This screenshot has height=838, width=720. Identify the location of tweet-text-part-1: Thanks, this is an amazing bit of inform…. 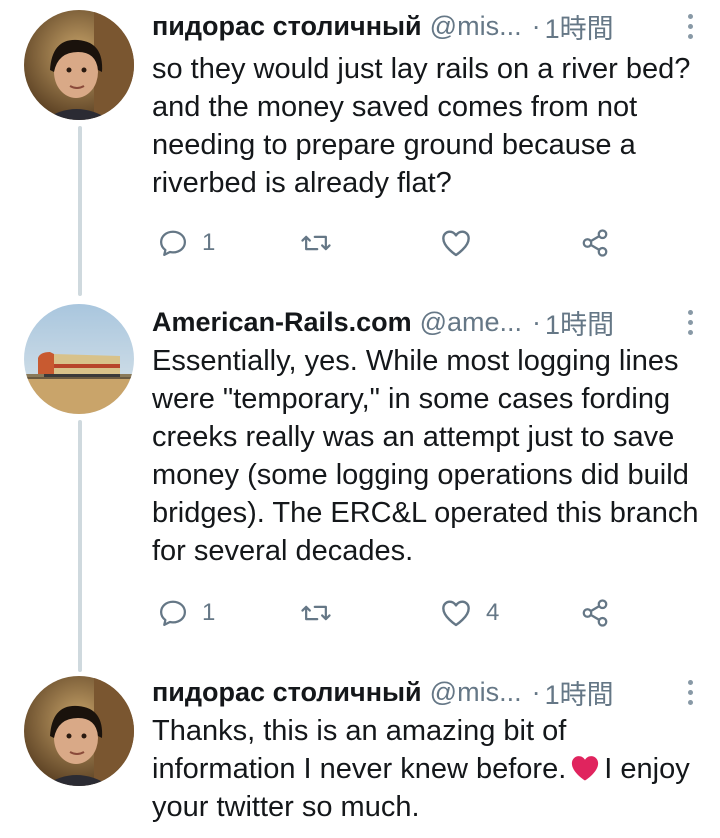
(359, 750).